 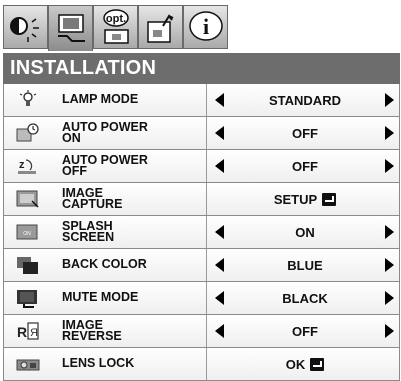 I want to click on back-color-value: BLUE, so click(x=305, y=265).